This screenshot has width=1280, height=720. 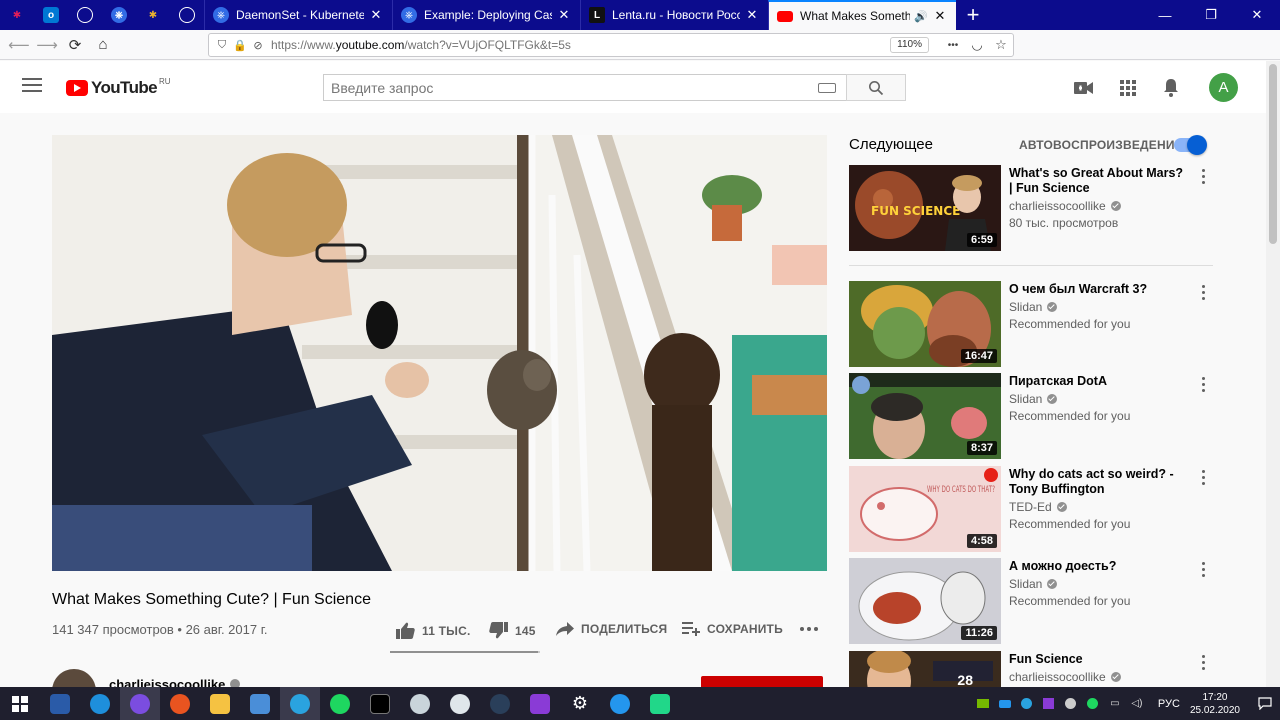 I want to click on video-thumbnail: FUN SCIENCE 6:59, so click(x=925, y=208).